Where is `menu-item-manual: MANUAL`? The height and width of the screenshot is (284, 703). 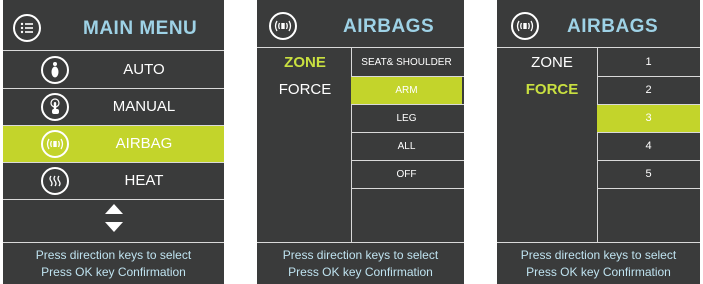 menu-item-manual: MANUAL is located at coordinates (113, 107).